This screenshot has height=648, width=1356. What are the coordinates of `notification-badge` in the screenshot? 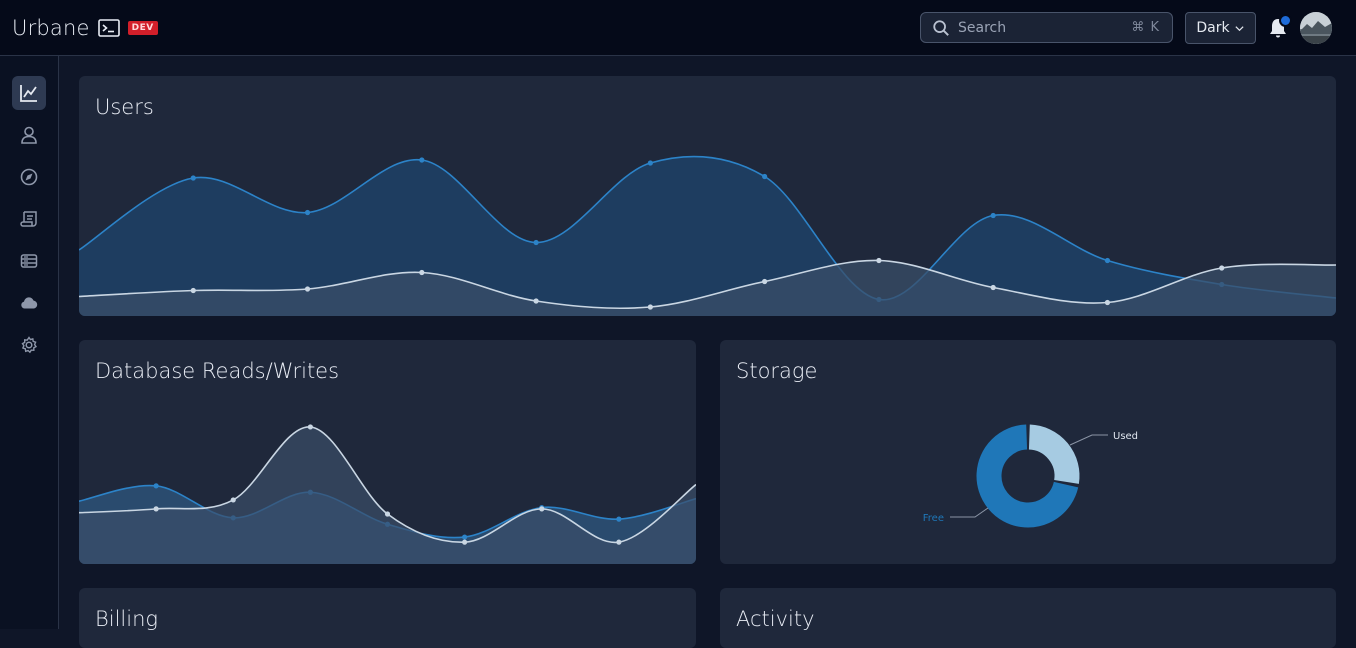 It's located at (1285, 20).